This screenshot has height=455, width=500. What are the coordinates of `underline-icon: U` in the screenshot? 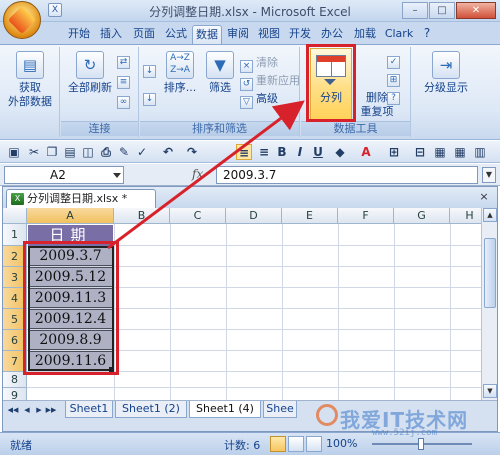 It's located at (318, 152).